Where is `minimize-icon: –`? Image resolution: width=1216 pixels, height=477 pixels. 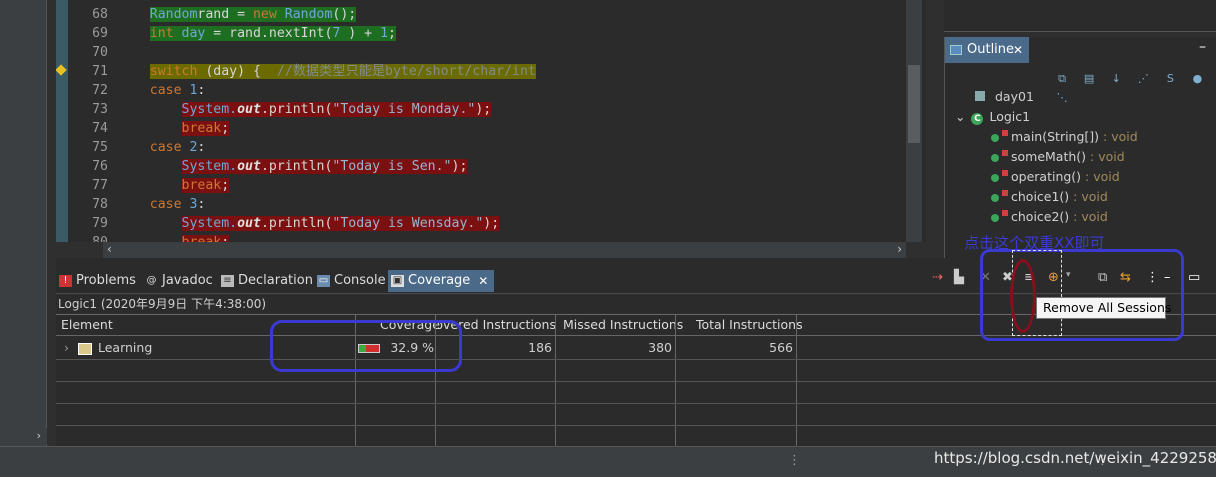
minimize-icon: – is located at coordinates (1202, 47).